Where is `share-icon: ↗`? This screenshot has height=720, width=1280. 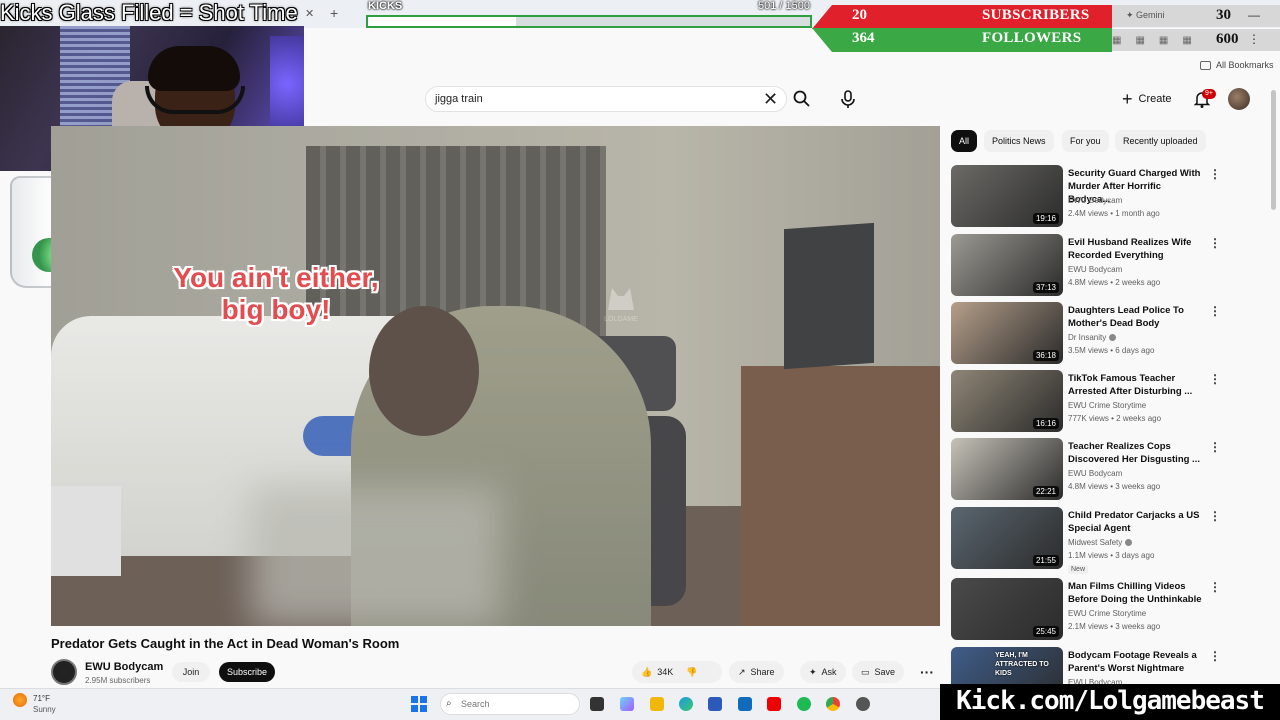
share-icon: ↗ is located at coordinates (742, 671).